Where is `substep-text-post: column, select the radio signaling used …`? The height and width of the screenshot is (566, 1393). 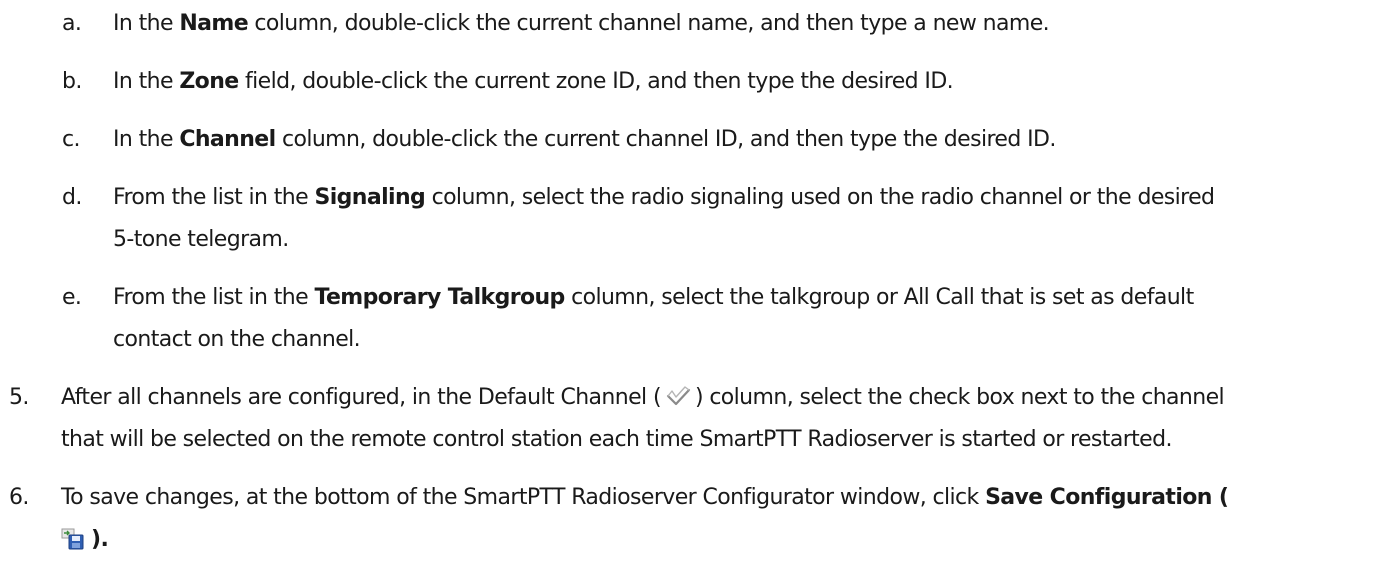
substep-text-post: column, select the radio signaling used … is located at coordinates (820, 197).